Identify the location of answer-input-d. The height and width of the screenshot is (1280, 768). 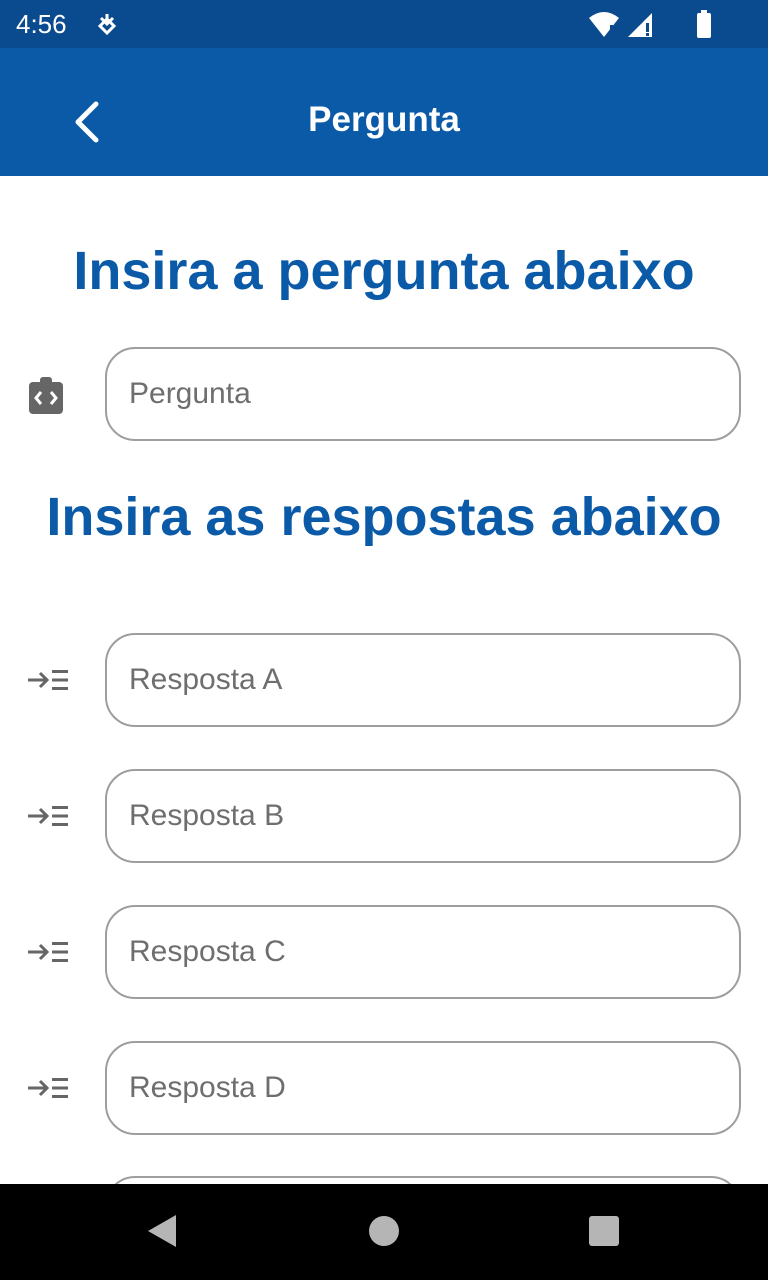
(423, 1088).